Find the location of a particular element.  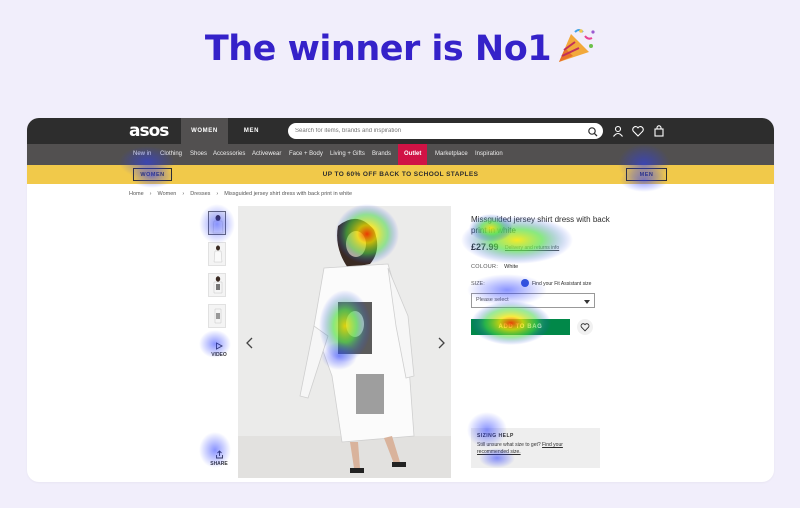

promo-women-button: WOMEN is located at coordinates (152, 174).